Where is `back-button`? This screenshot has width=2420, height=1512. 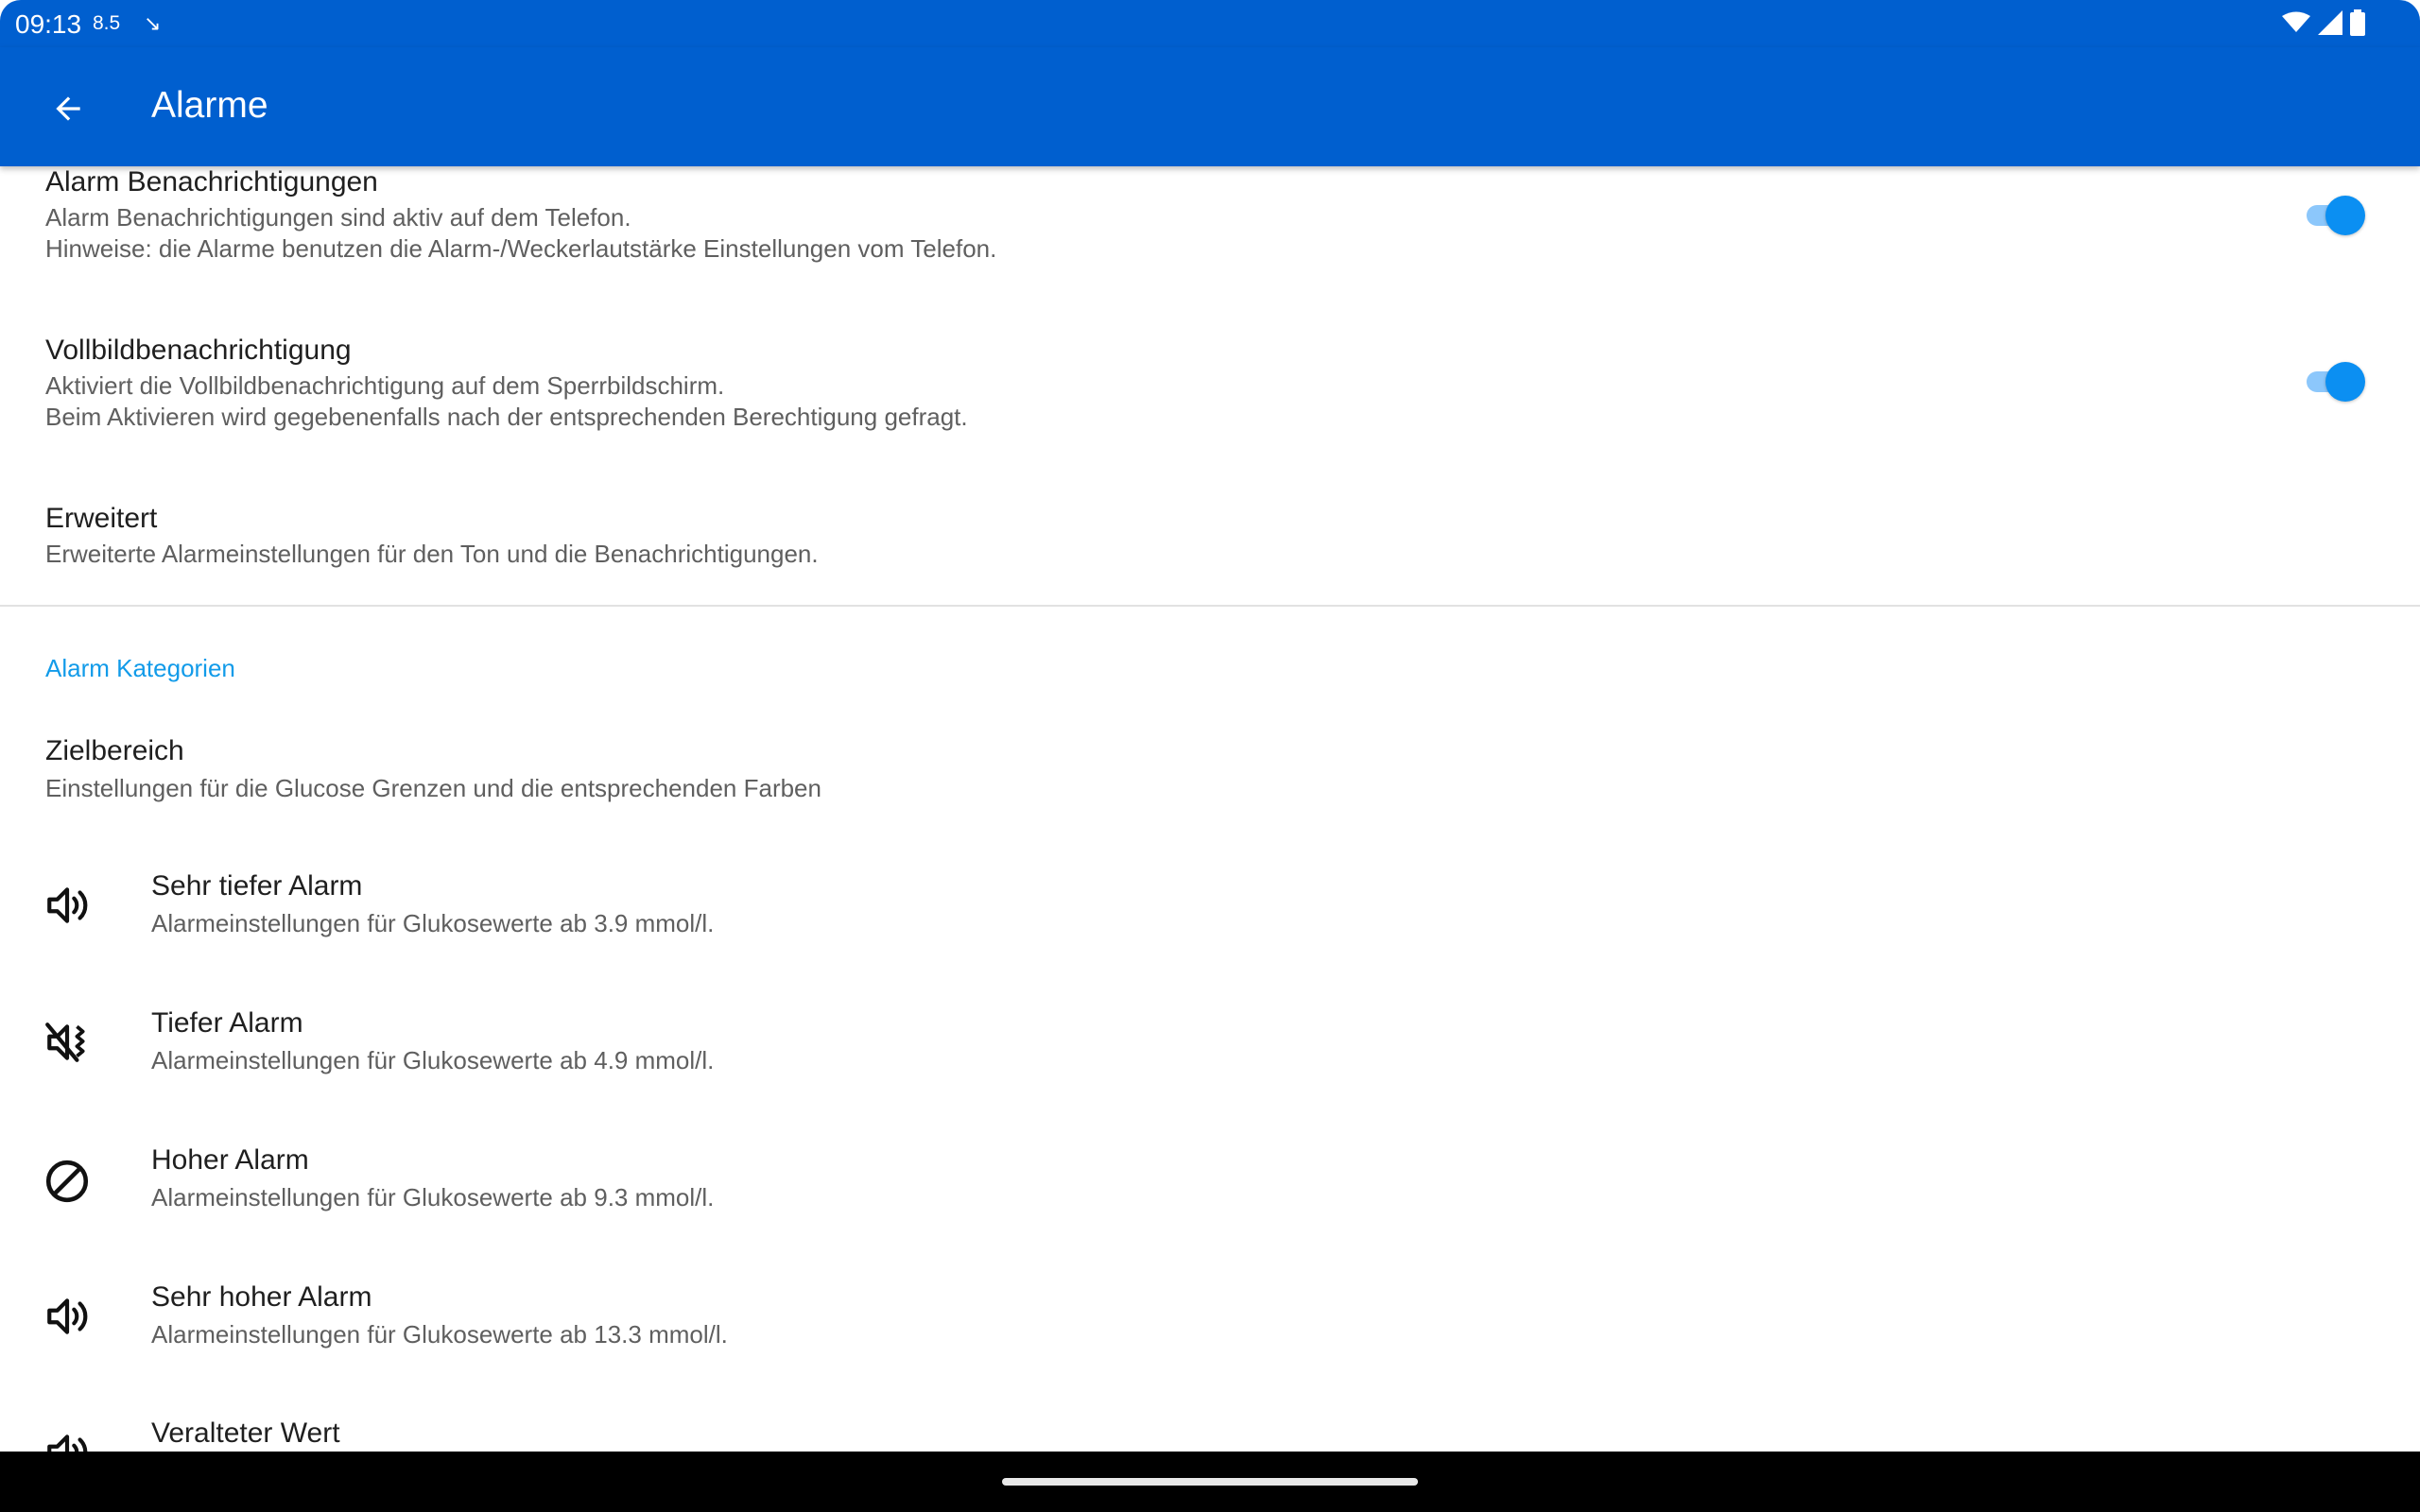 back-button is located at coordinates (68, 108).